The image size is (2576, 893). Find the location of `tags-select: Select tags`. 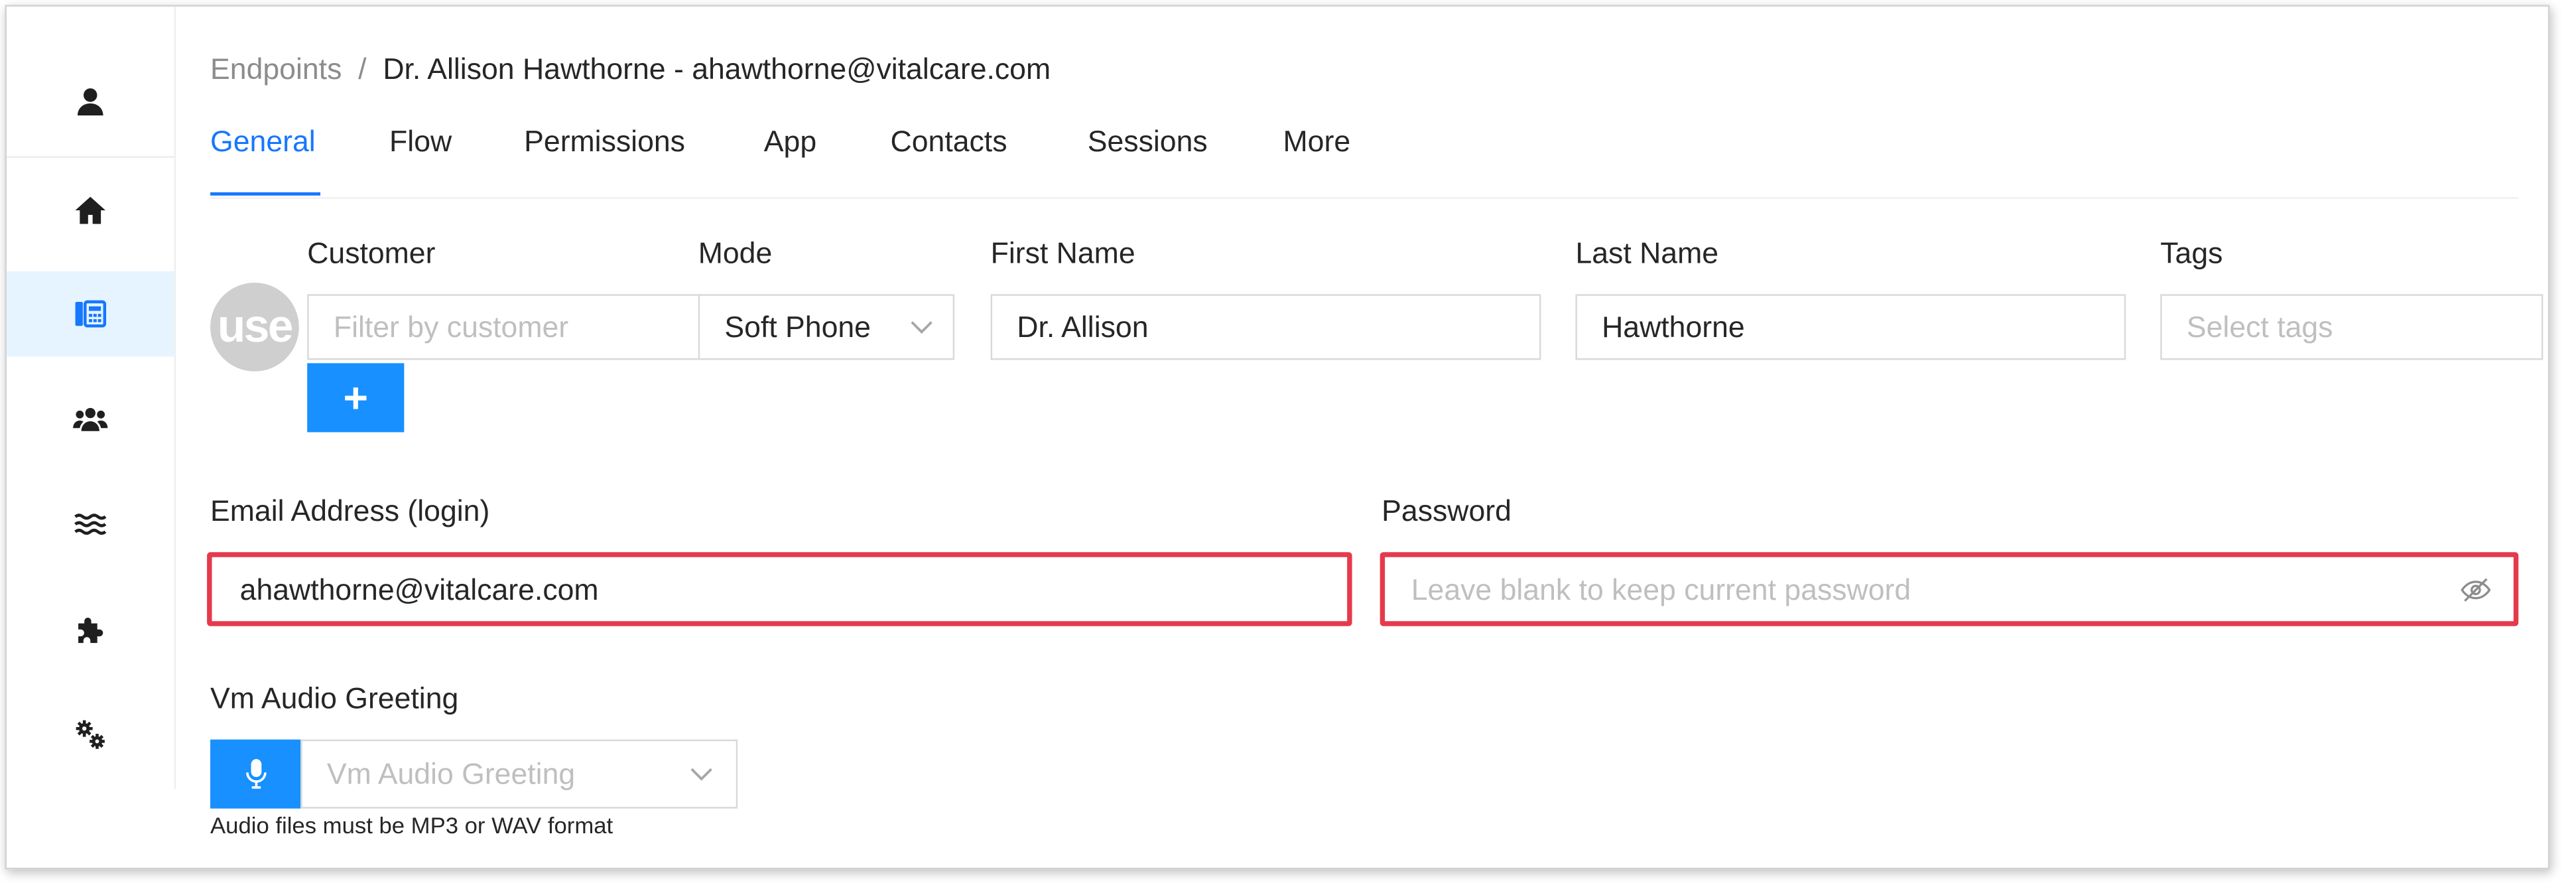

tags-select: Select tags is located at coordinates (2352, 327).